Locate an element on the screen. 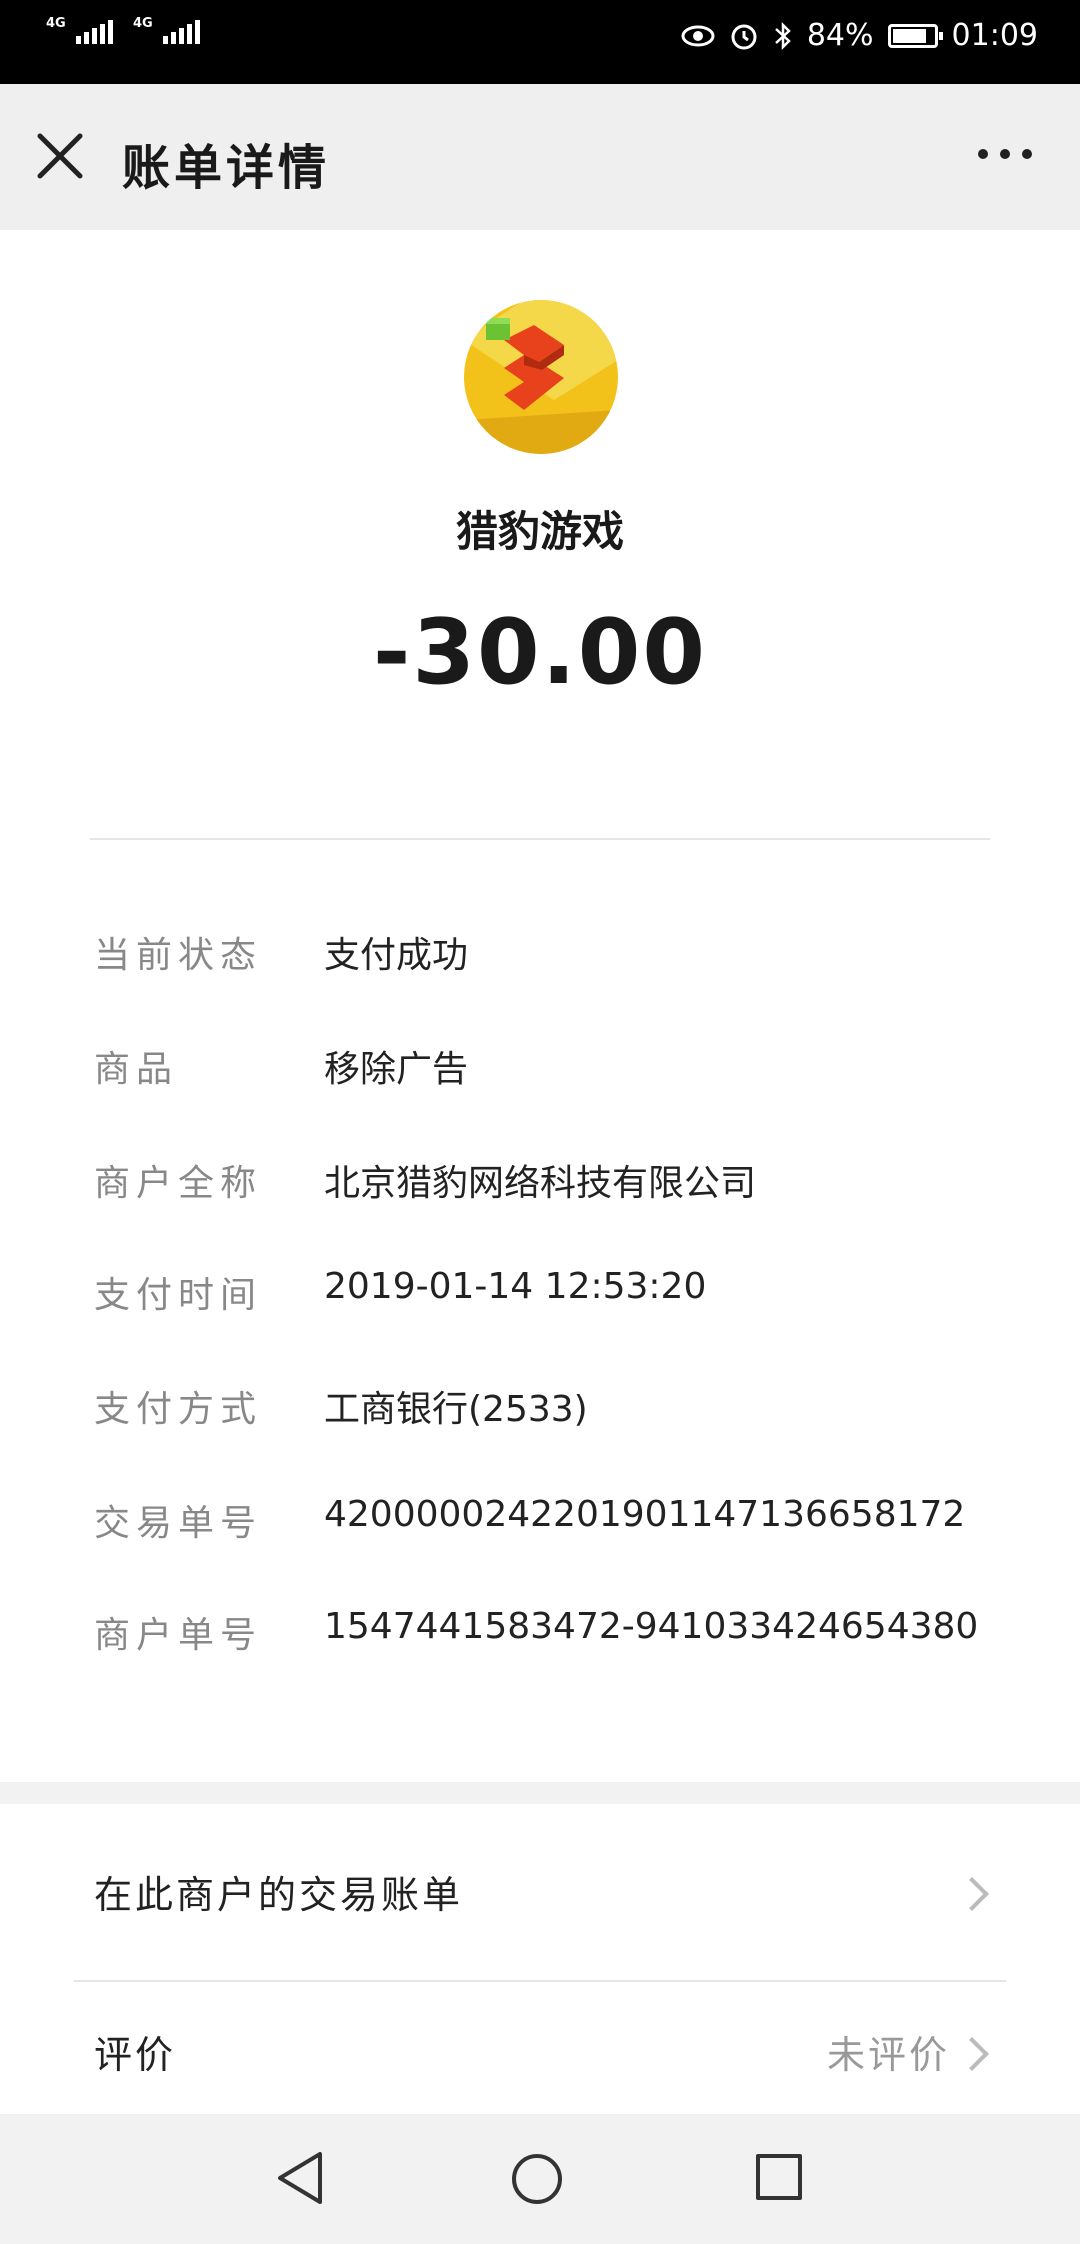  section-separator is located at coordinates (540, 1793).